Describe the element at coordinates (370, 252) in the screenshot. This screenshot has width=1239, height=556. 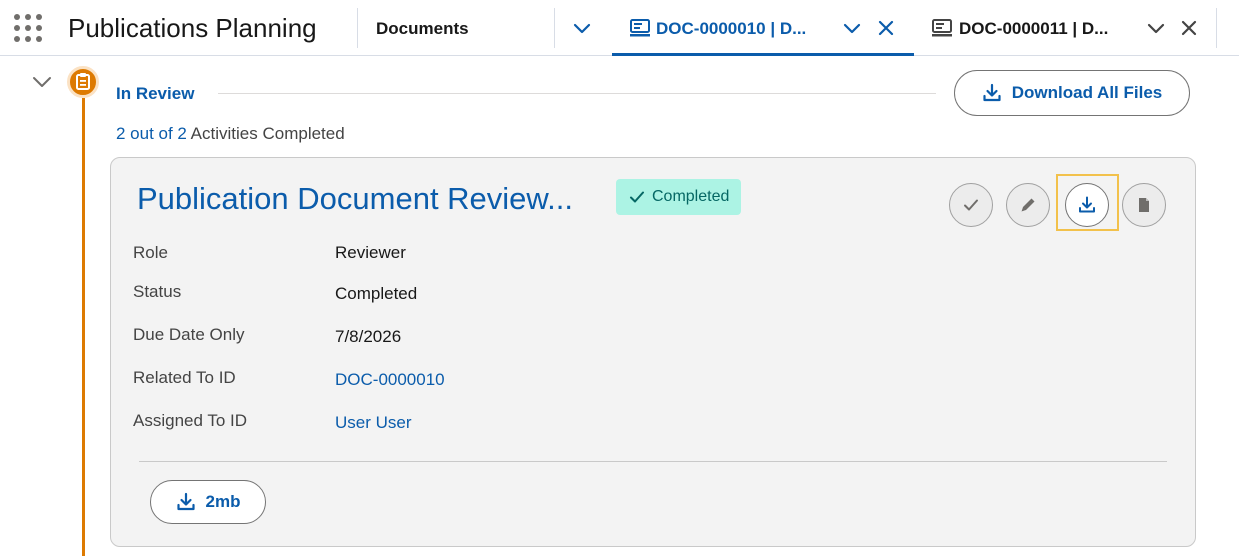
I see `field-value-role: Reviewer` at that location.